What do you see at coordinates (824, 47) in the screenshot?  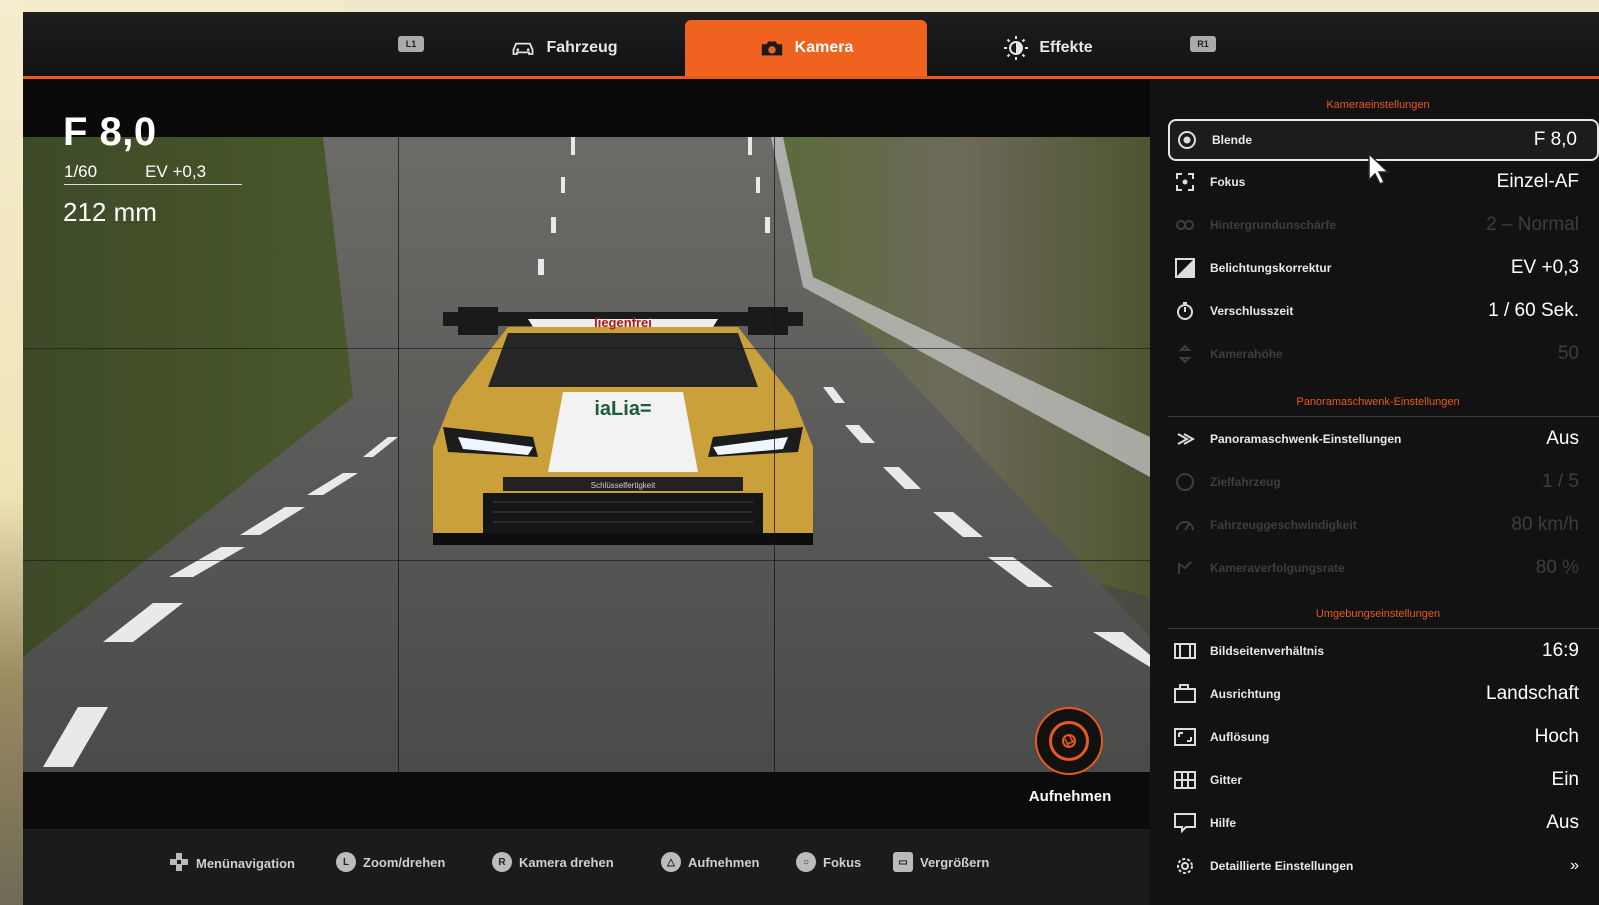 I see `tab-label: Kamera` at bounding box center [824, 47].